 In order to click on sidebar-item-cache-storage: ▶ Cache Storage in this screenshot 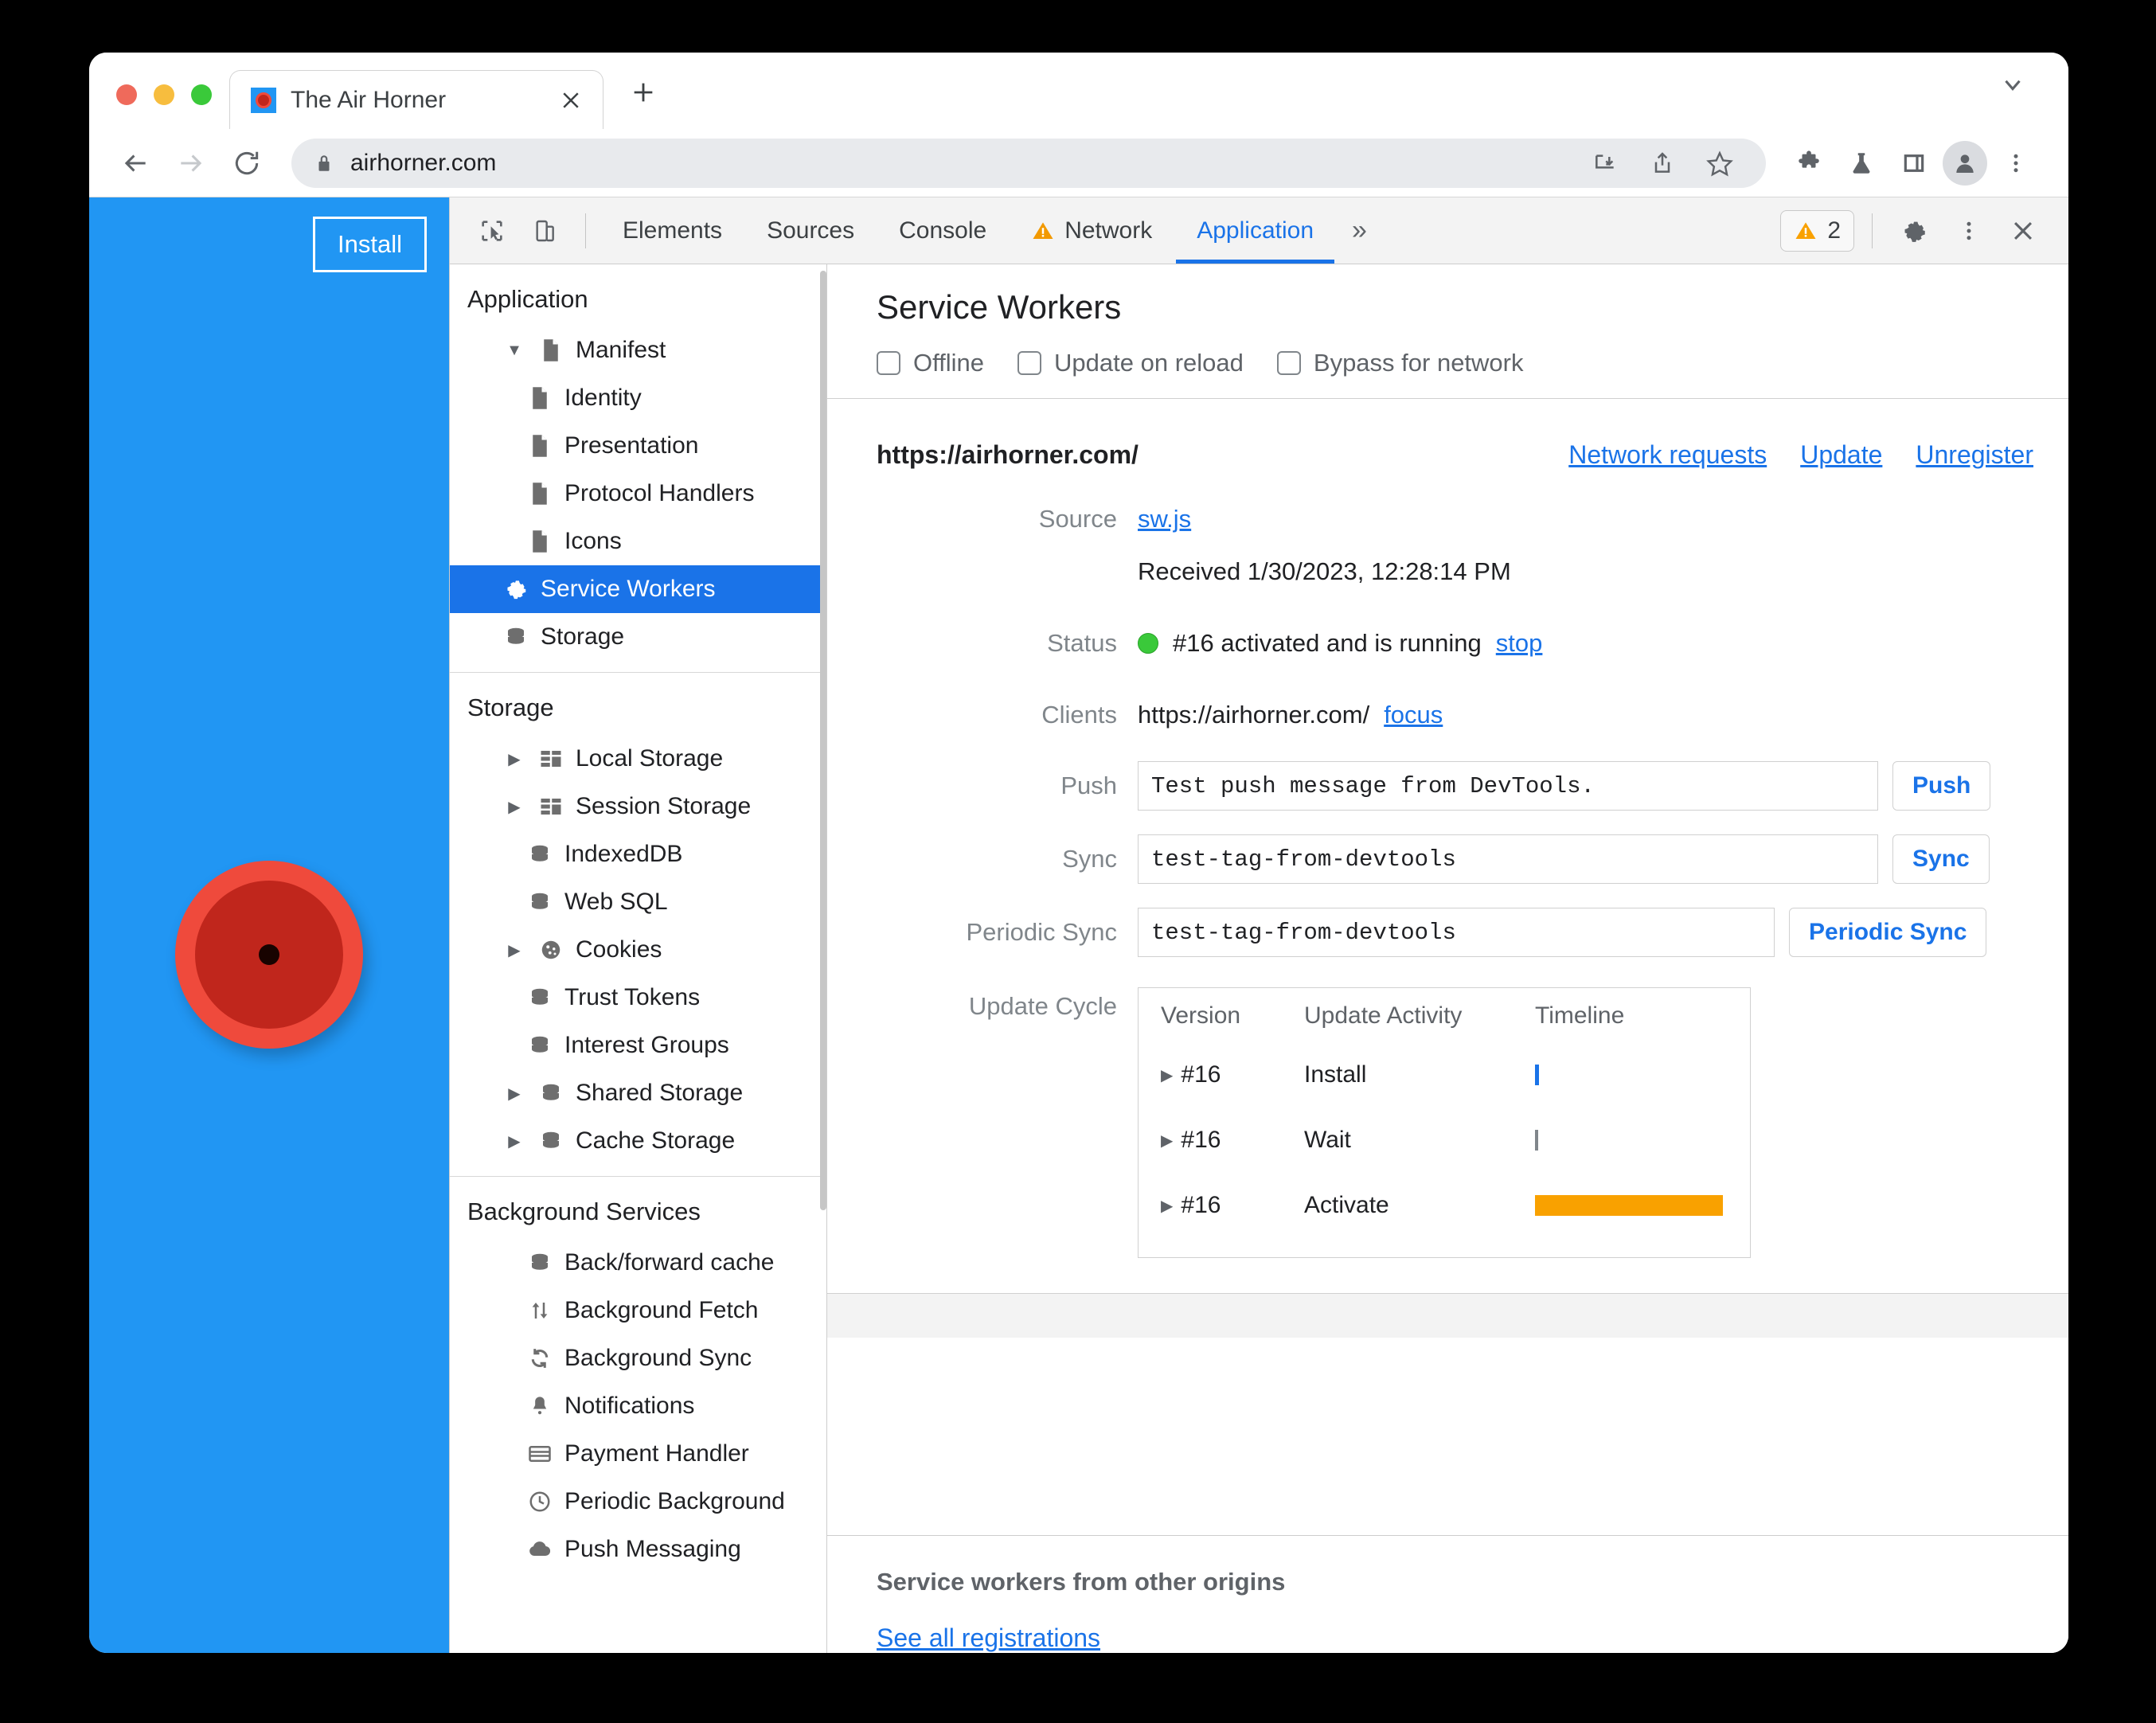, I will do `click(638, 1141)`.